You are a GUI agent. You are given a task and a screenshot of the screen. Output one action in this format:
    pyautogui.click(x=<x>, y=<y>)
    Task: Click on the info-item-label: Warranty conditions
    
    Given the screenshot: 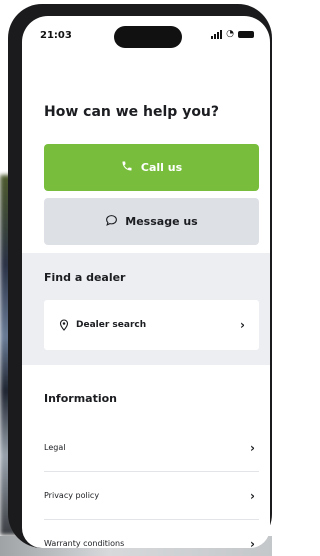 What is the action you would take?
    pyautogui.click(x=84, y=543)
    